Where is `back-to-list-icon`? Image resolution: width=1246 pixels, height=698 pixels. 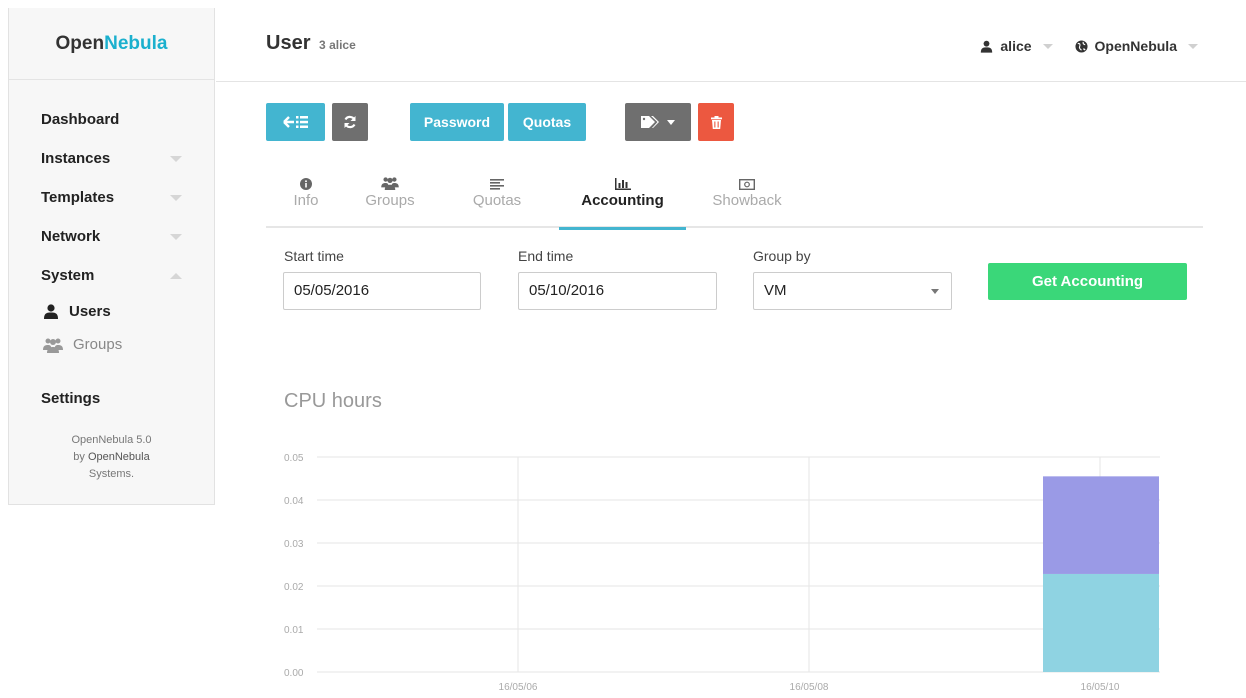 back-to-list-icon is located at coordinates (295, 122).